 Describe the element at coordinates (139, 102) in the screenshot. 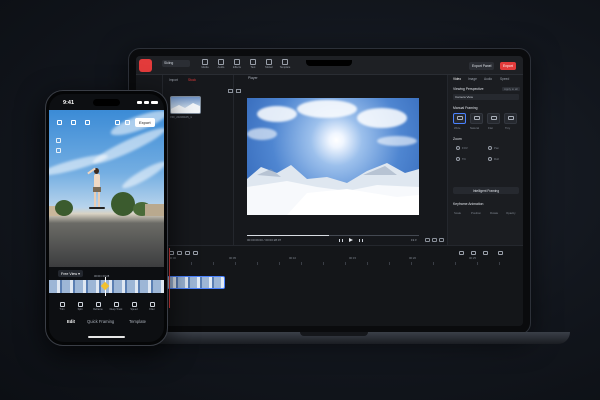

I see `signal-icon` at that location.